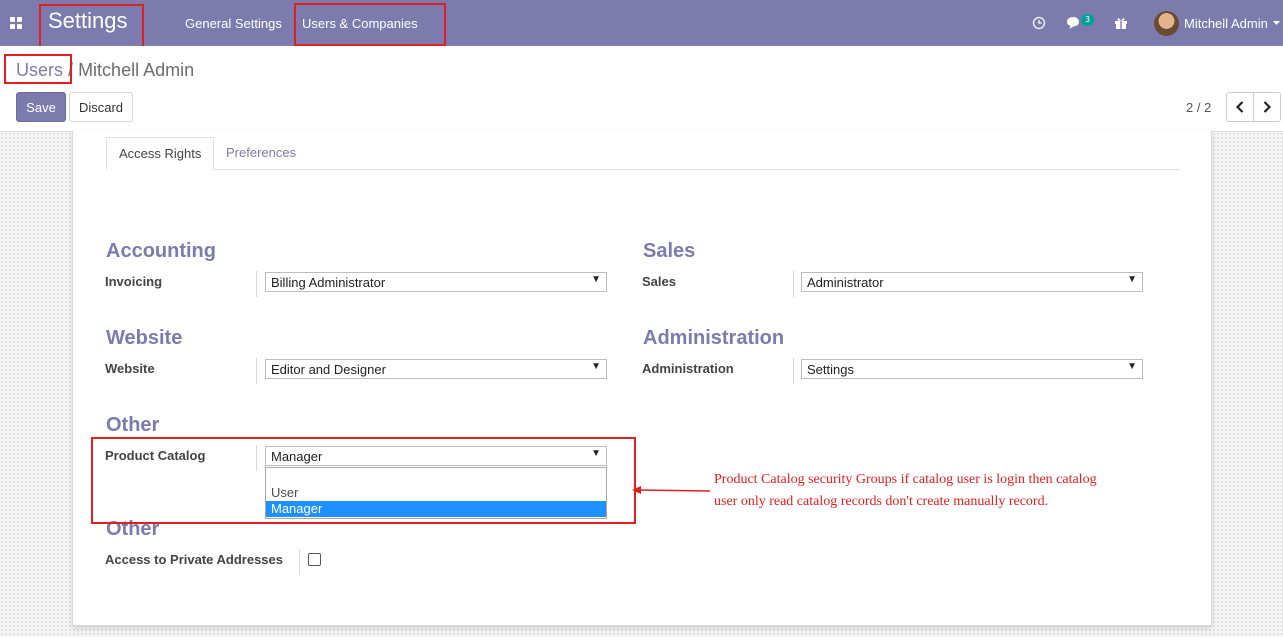 The image size is (1283, 637). Describe the element at coordinates (436, 282) in the screenshot. I see `invoicing-select: Billing Administrator ▼` at that location.